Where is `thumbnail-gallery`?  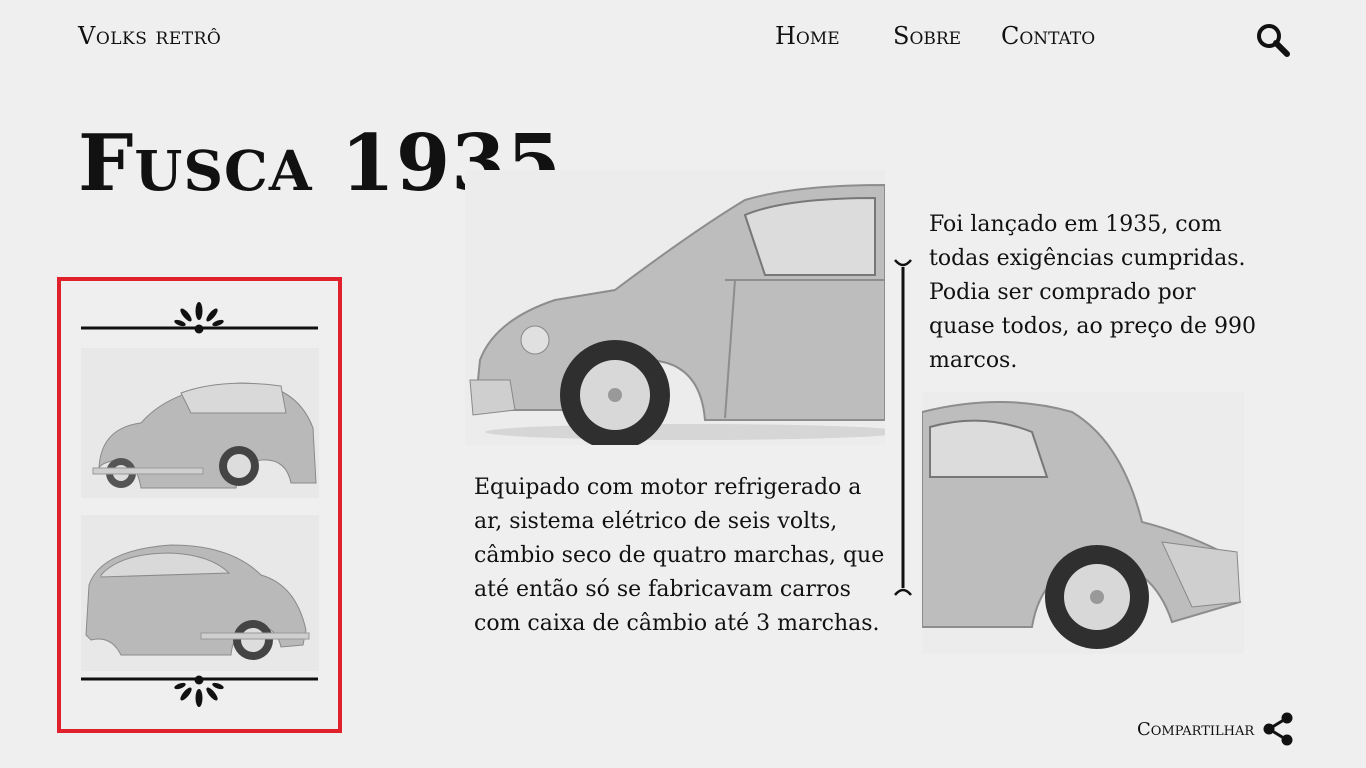 thumbnail-gallery is located at coordinates (199, 505).